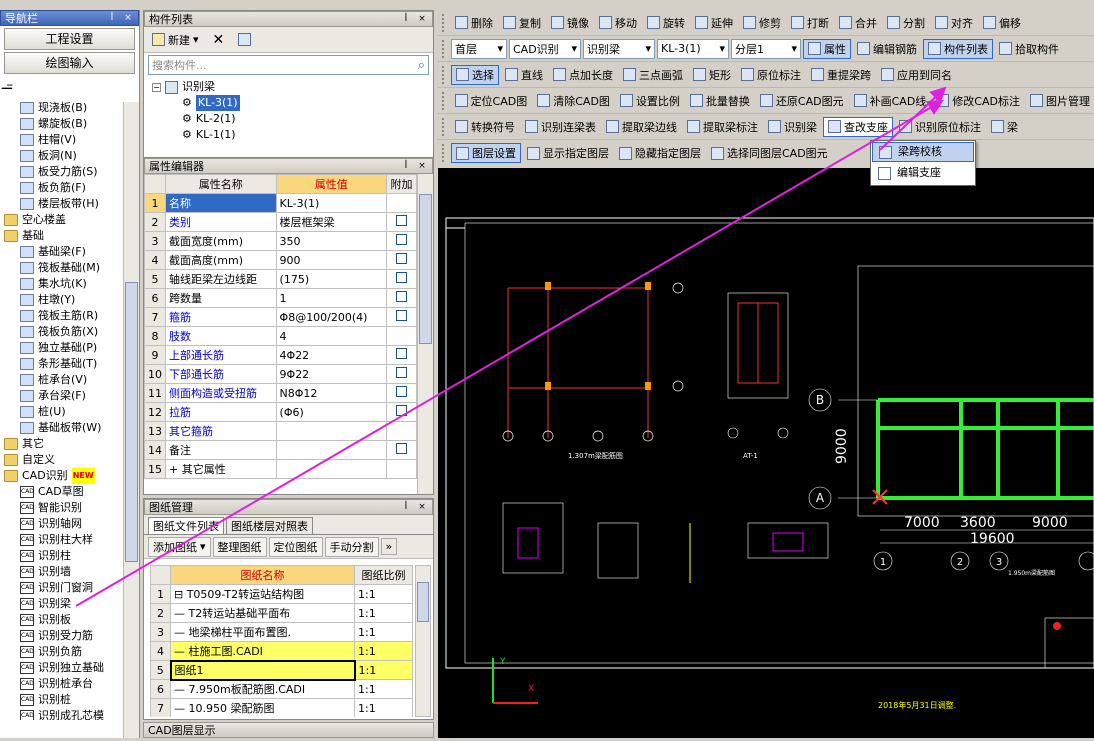 Image resolution: width=1094 pixels, height=741 pixels. I want to click on copy-icon, so click(244, 39).